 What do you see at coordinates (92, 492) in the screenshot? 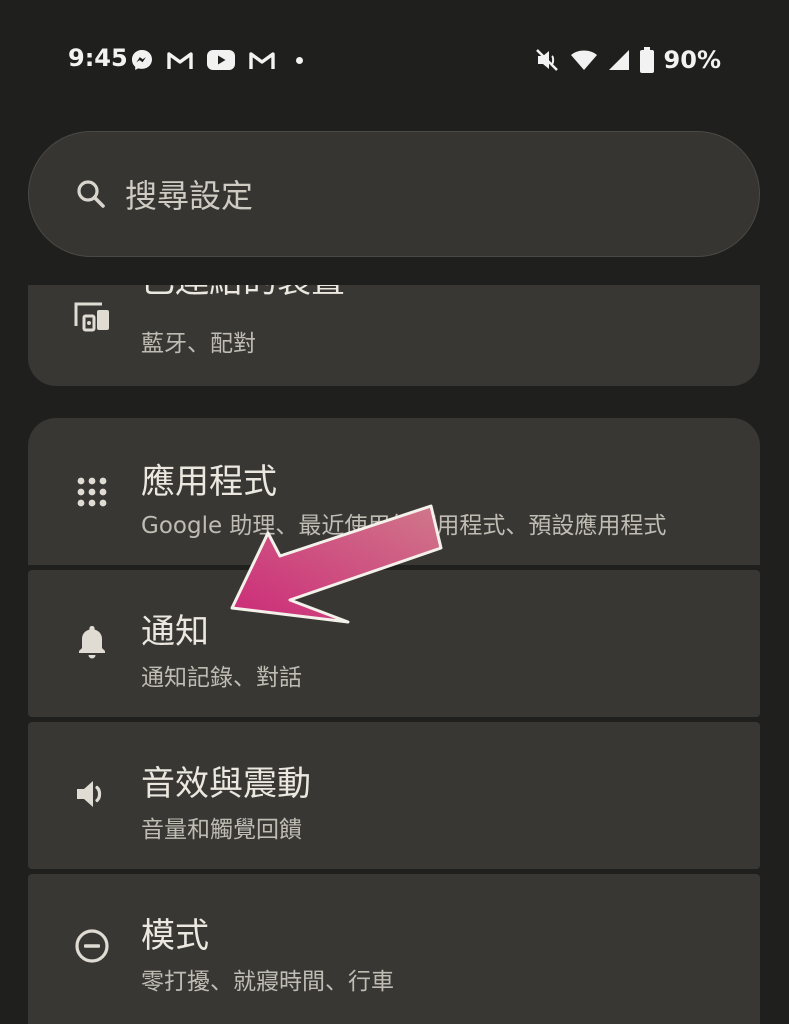
I see `apps-grid-icon` at bounding box center [92, 492].